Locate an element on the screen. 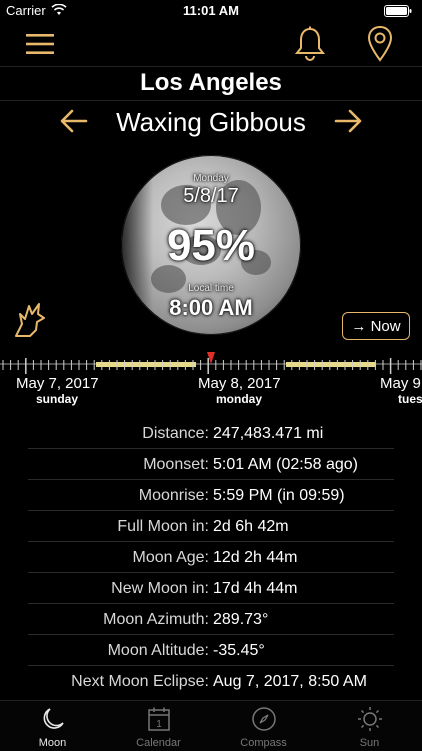 The height and width of the screenshot is (751, 422). now-button: → Now is located at coordinates (376, 326).